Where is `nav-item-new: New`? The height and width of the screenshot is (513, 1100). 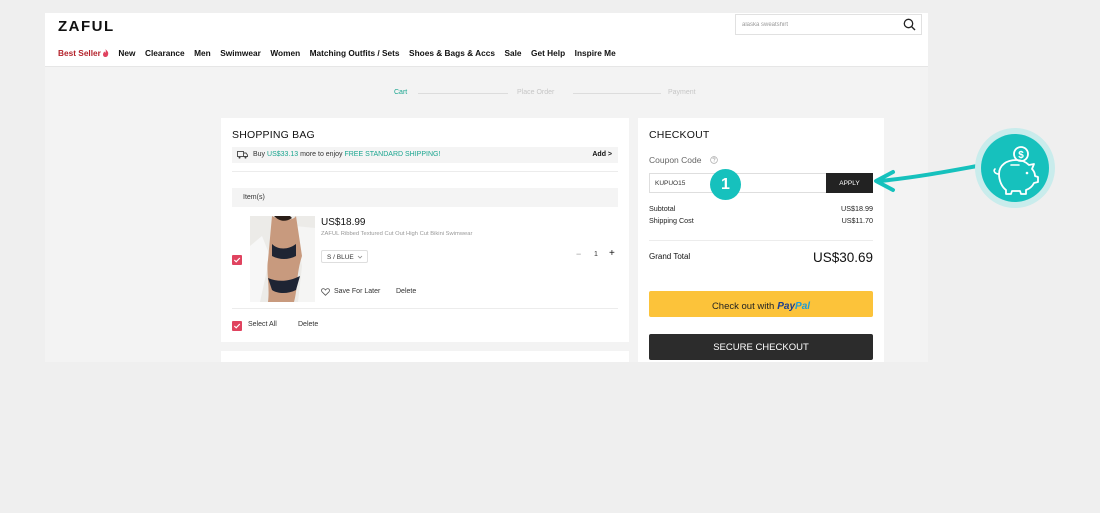 nav-item-new: New is located at coordinates (126, 53).